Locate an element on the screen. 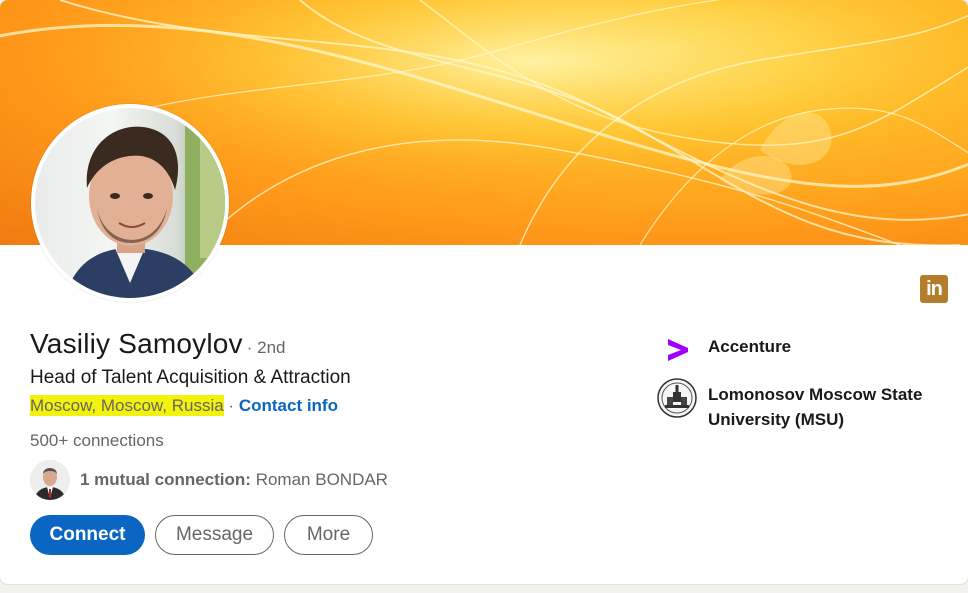  mutual-text: 1 mutual connection: Roman BONDAR is located at coordinates (234, 480).